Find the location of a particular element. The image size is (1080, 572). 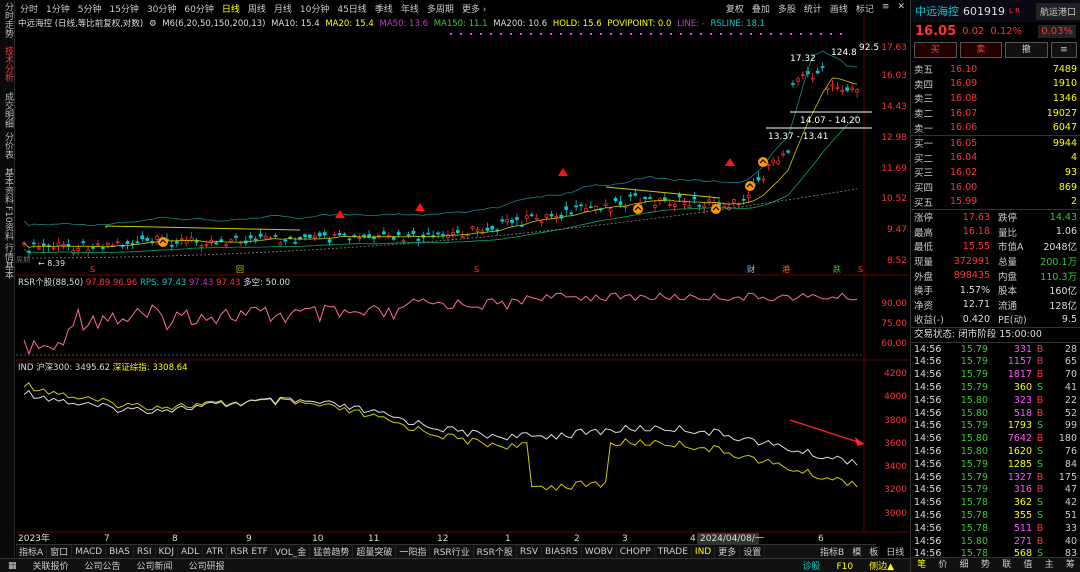

x-axis-label: 7 is located at coordinates (107, 539).